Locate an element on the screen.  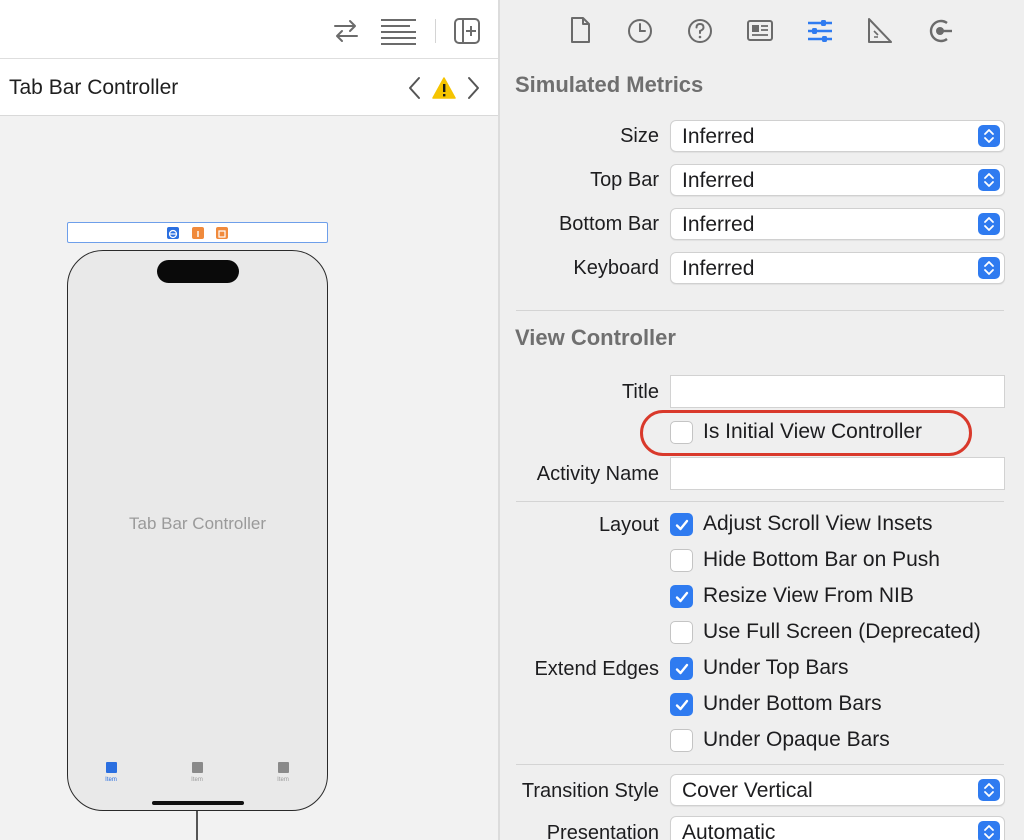
bottom-bar-label: Bottom Bar is located at coordinates (608, 224).